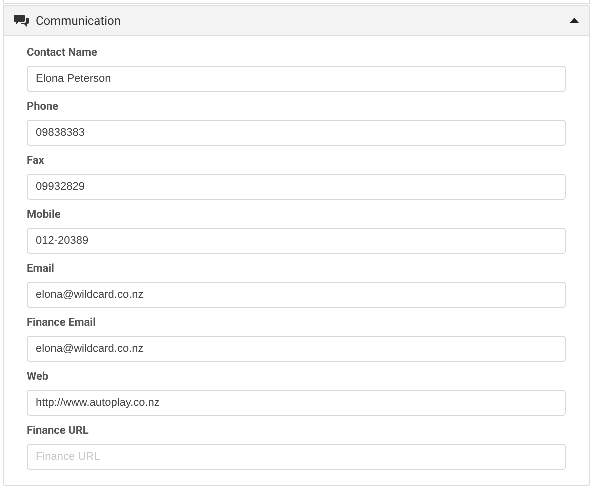 Image resolution: width=593 pixels, height=493 pixels. Describe the element at coordinates (296, 403) in the screenshot. I see `input-field: http://www.autoplay.co.nz` at that location.